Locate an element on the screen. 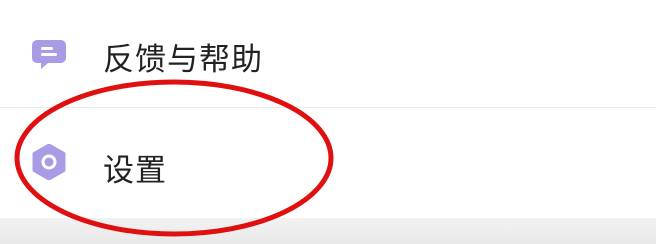 The height and width of the screenshot is (244, 656). divider is located at coordinates (328, 107).